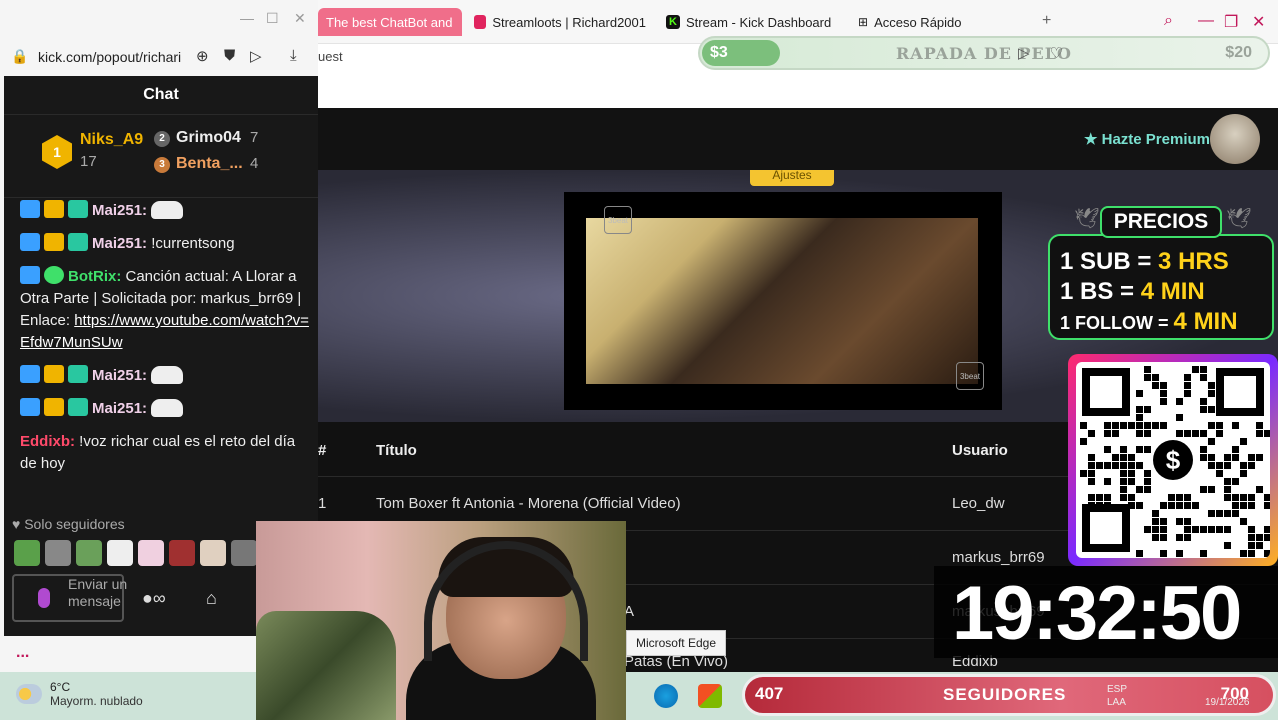 The image size is (1278, 720). What do you see at coordinates (202, 56) in the screenshot?
I see `zoom-icon: ⊕` at bounding box center [202, 56].